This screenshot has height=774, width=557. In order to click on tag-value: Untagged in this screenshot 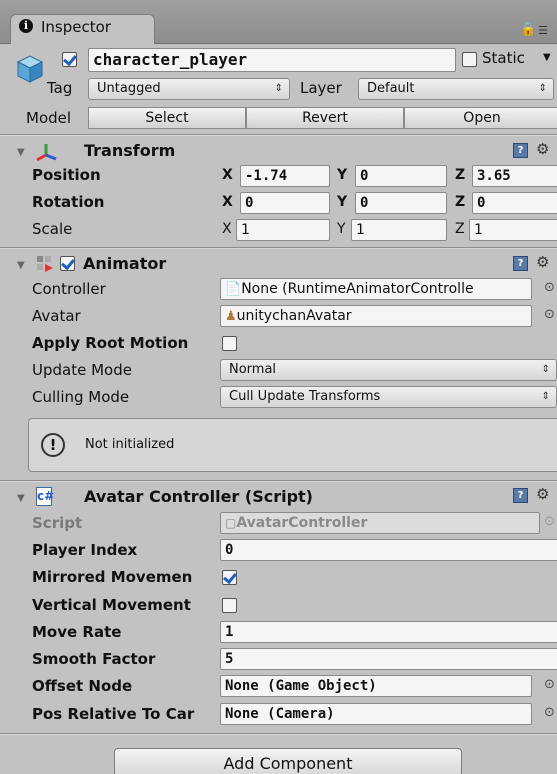, I will do `click(129, 88)`.